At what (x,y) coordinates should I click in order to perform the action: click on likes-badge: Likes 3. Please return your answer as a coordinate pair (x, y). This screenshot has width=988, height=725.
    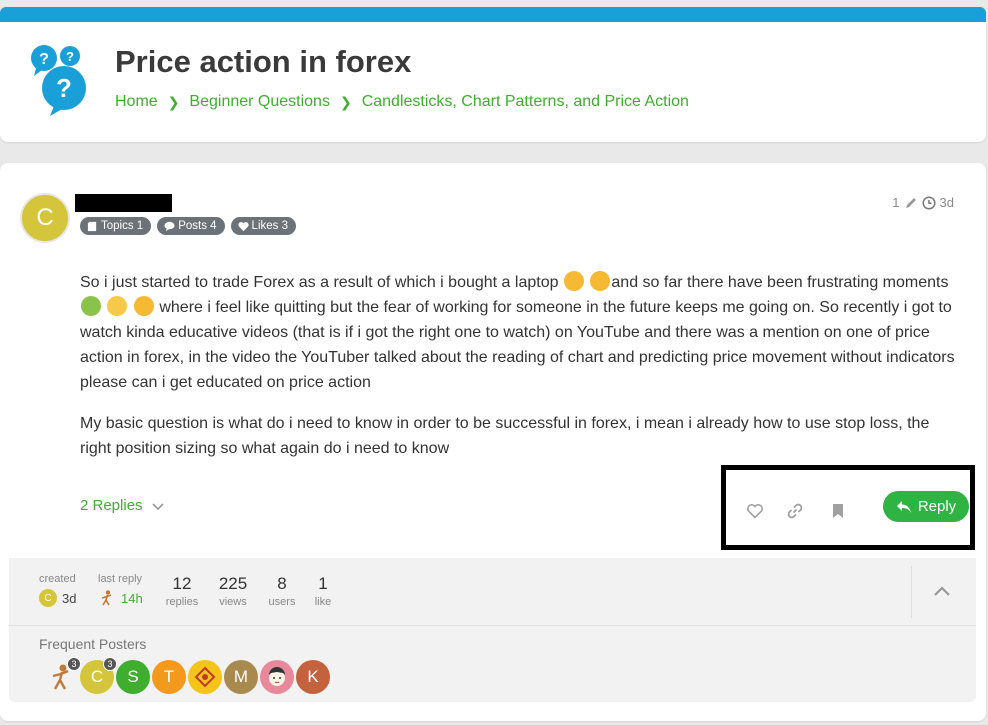
    Looking at the image, I should click on (263, 226).